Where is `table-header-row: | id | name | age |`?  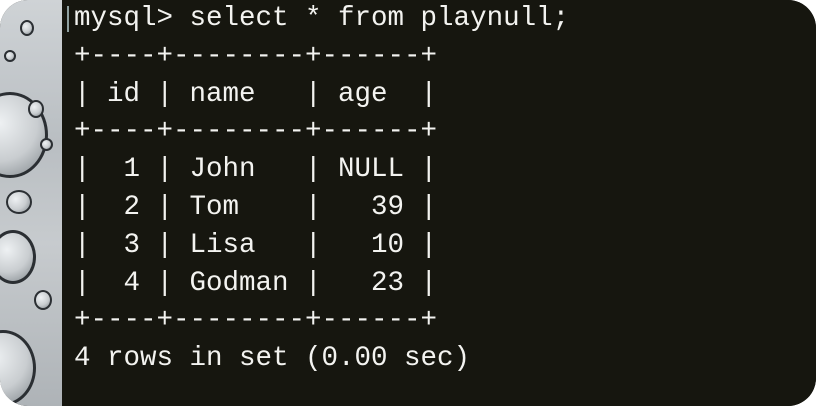 table-header-row: | id | name | age | is located at coordinates (256, 94).